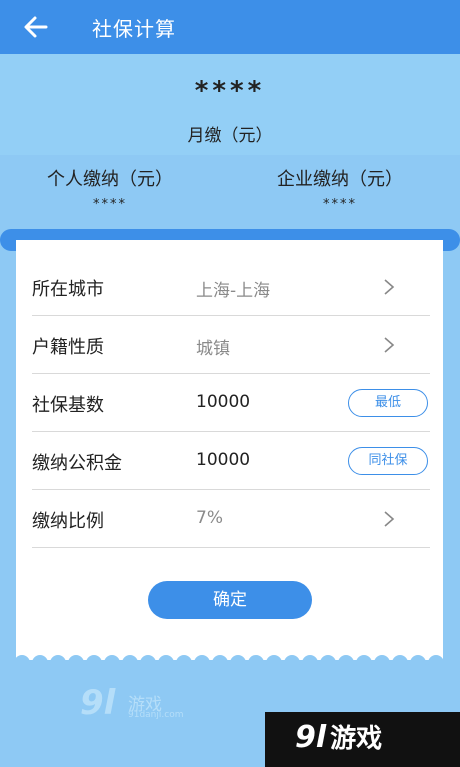 This screenshot has width=460, height=767. Describe the element at coordinates (230, 91) in the screenshot. I see `monthly-amount: ****` at that location.